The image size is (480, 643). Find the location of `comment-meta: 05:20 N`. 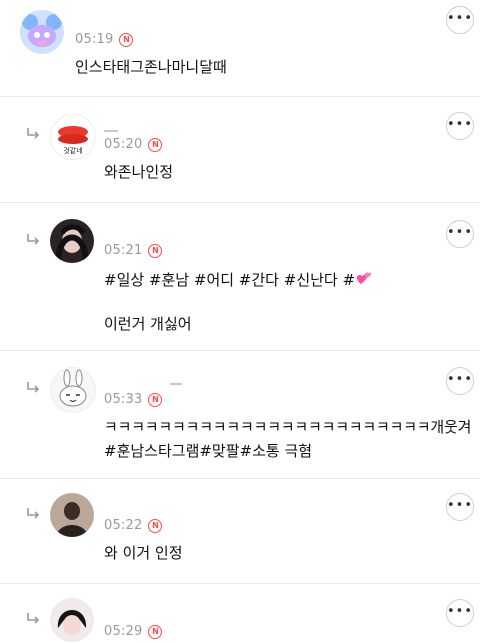

comment-meta: 05:20 N is located at coordinates (133, 144).